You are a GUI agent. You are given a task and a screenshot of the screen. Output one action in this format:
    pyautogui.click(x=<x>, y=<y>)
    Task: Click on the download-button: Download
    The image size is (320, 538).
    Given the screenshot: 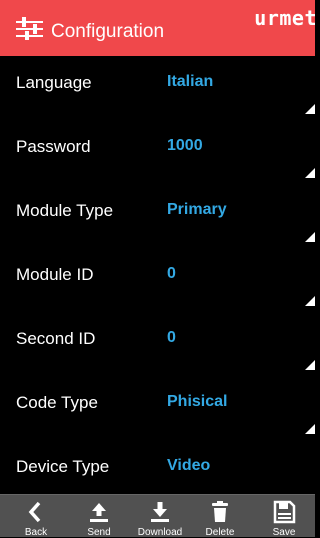 What is the action you would take?
    pyautogui.click(x=160, y=516)
    